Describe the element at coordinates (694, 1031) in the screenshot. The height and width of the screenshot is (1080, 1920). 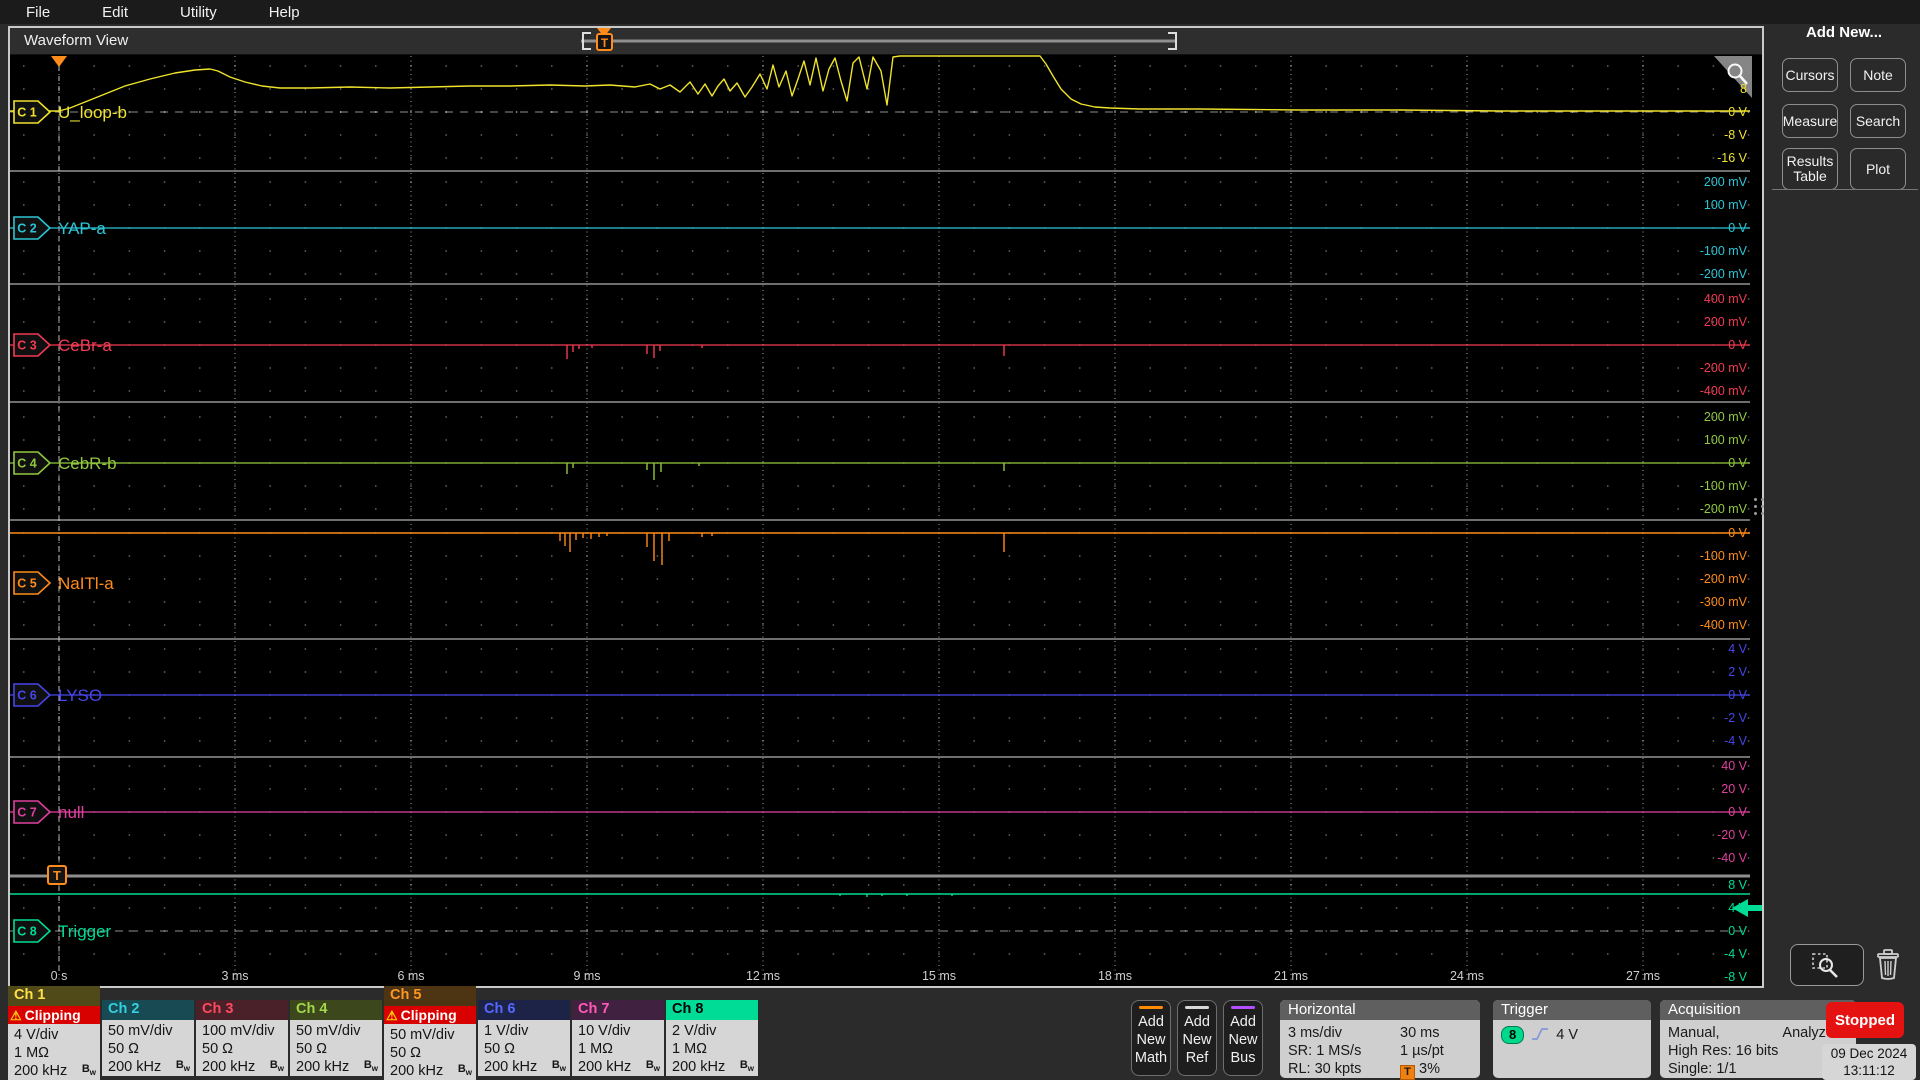
I see `vertical-scale-value: 2 V/div` at that location.